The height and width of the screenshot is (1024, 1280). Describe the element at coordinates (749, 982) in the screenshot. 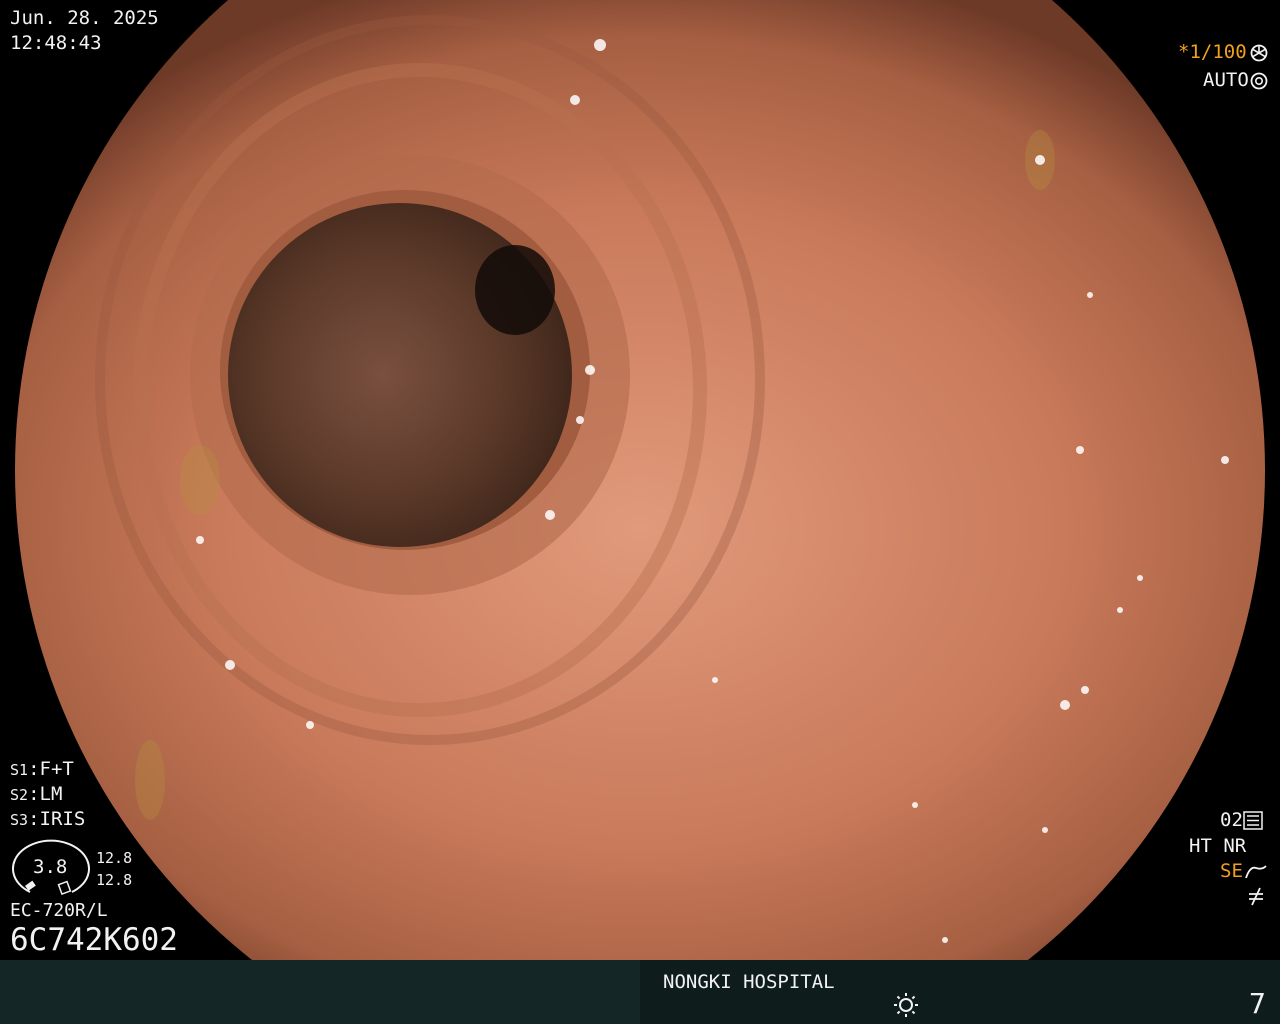

I see `hospital-name: NONGKI HOSPITAL` at that location.